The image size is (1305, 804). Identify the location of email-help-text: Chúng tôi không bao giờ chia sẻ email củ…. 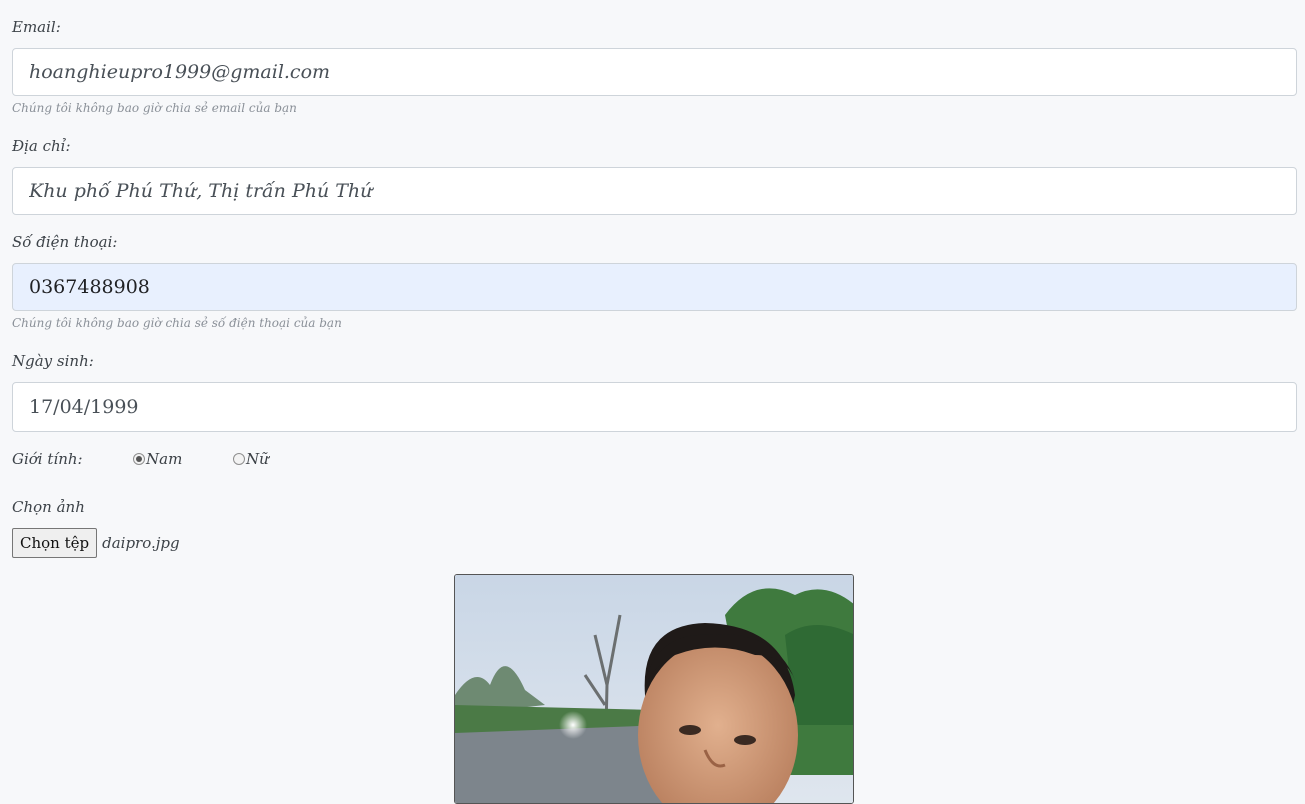
(154, 108).